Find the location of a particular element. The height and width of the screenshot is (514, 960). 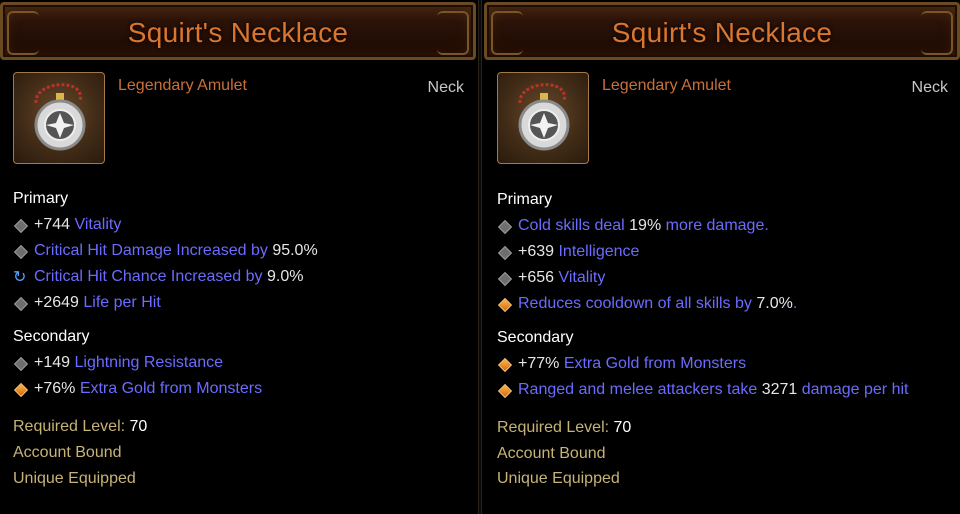

stat-value: +744 is located at coordinates (54, 224).